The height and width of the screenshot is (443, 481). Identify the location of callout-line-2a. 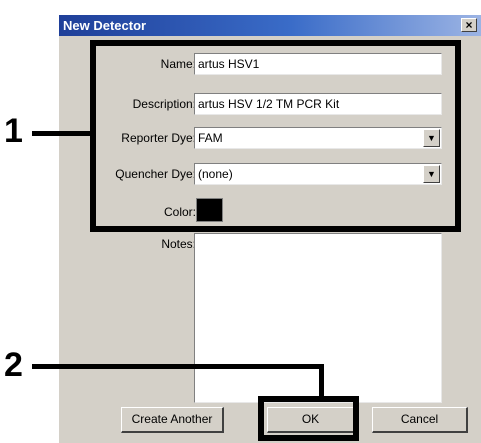
(178, 366).